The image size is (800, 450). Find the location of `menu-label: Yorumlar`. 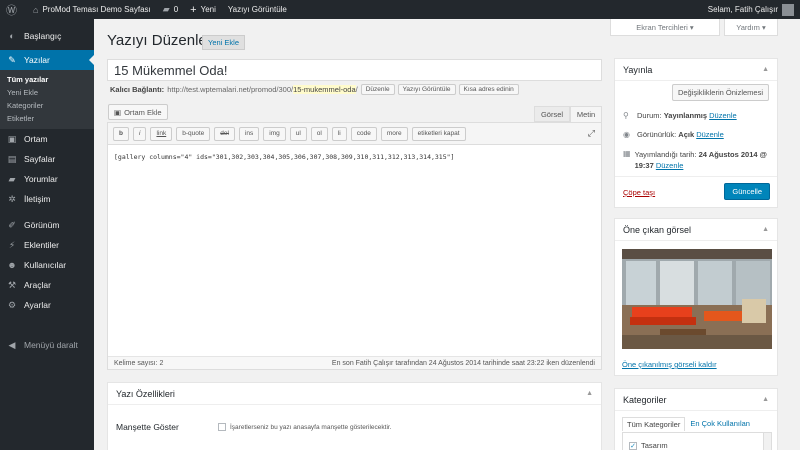

menu-label: Yorumlar is located at coordinates (41, 179).